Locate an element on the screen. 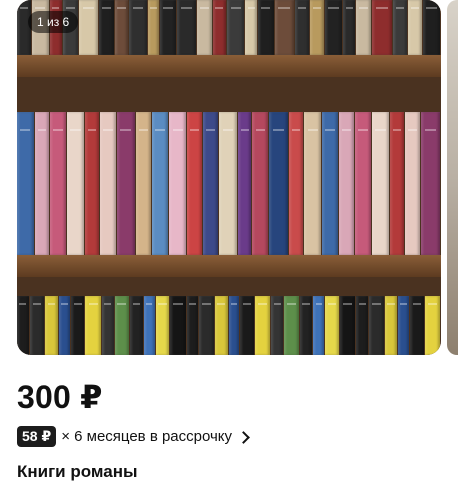  photo-counter: 1 из 6 is located at coordinates (53, 22).